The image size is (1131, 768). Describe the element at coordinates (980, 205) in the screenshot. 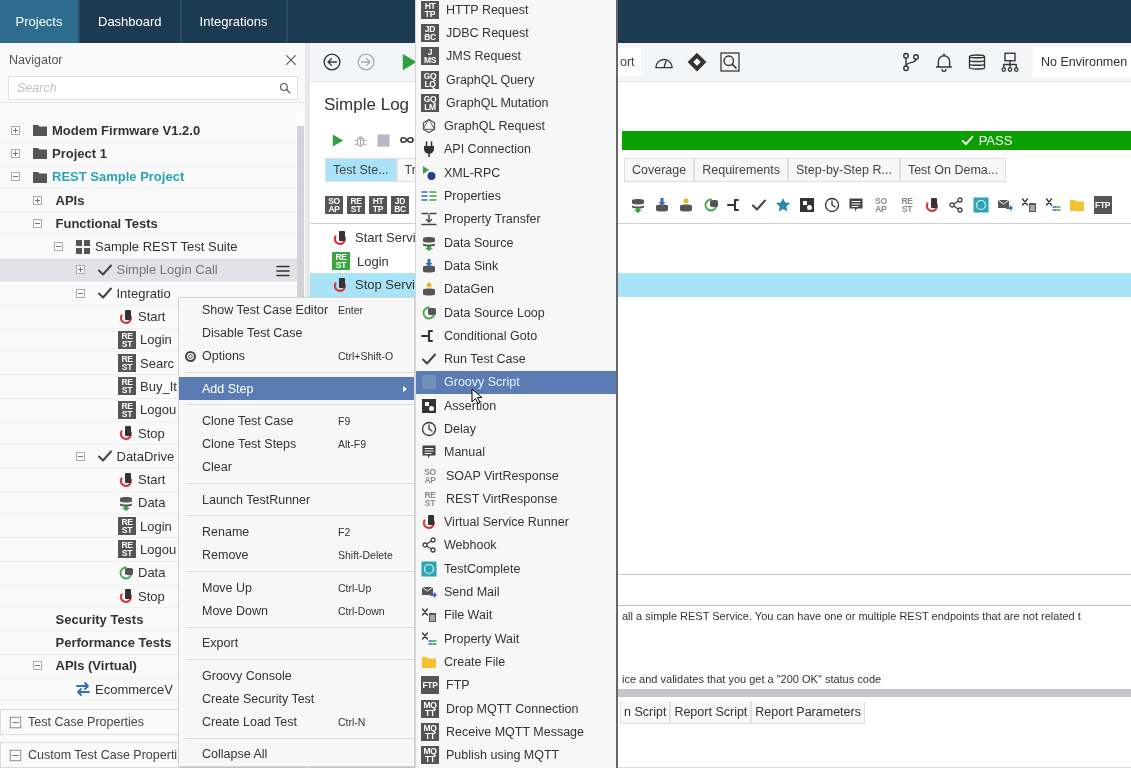

I see `target-icon` at that location.